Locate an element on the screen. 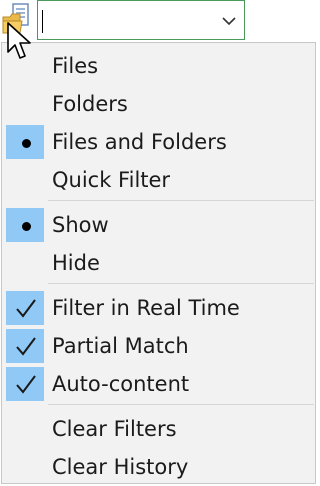  menu-item-clear-history: Clear History is located at coordinates (159, 467).